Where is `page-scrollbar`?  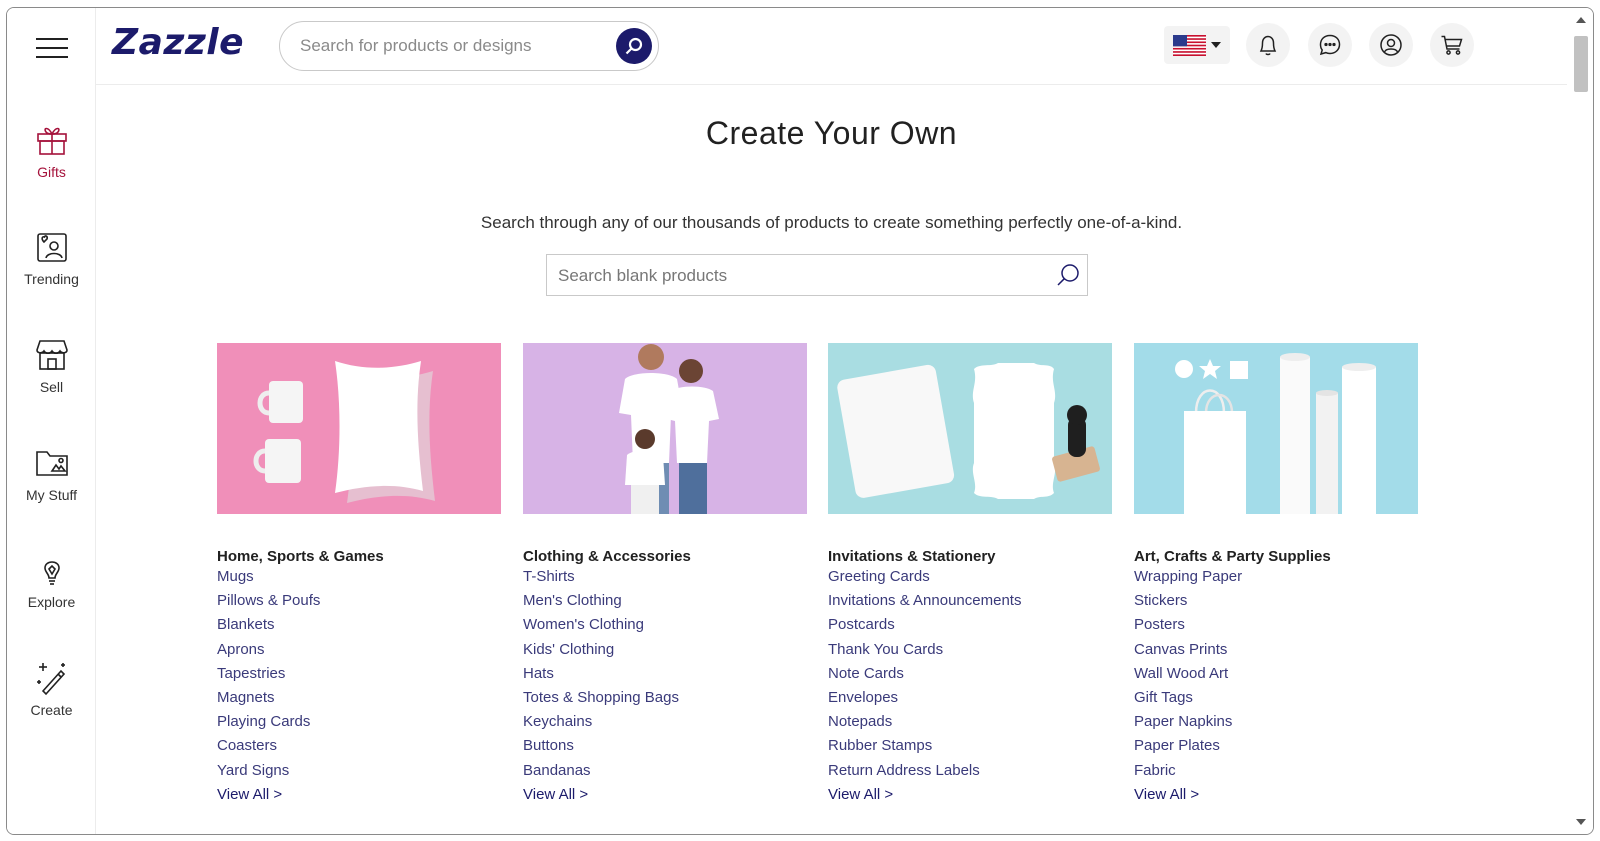 page-scrollbar is located at coordinates (1580, 421).